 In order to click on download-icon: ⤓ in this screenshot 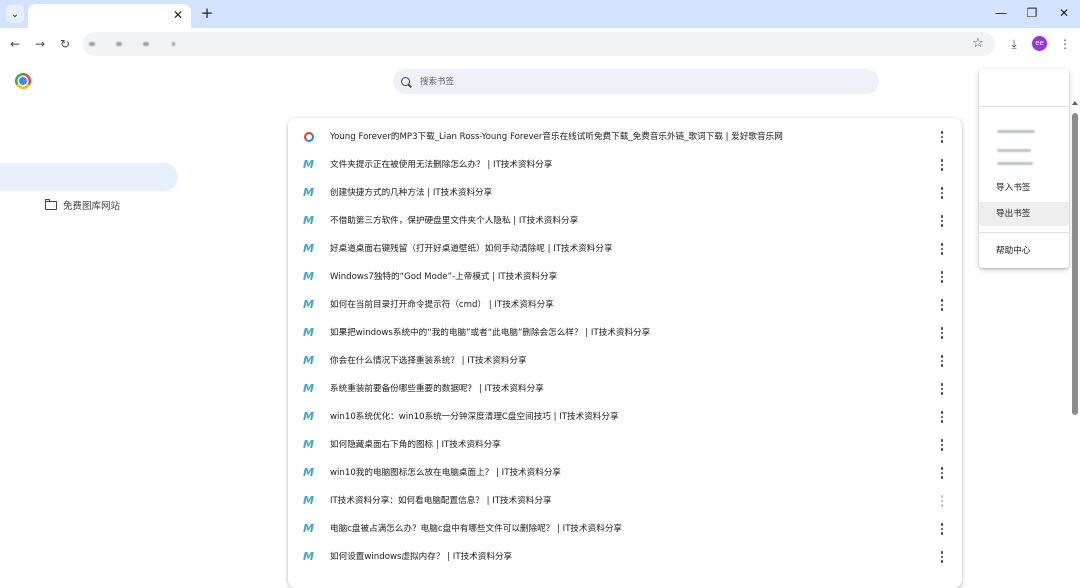, I will do `click(1014, 44)`.